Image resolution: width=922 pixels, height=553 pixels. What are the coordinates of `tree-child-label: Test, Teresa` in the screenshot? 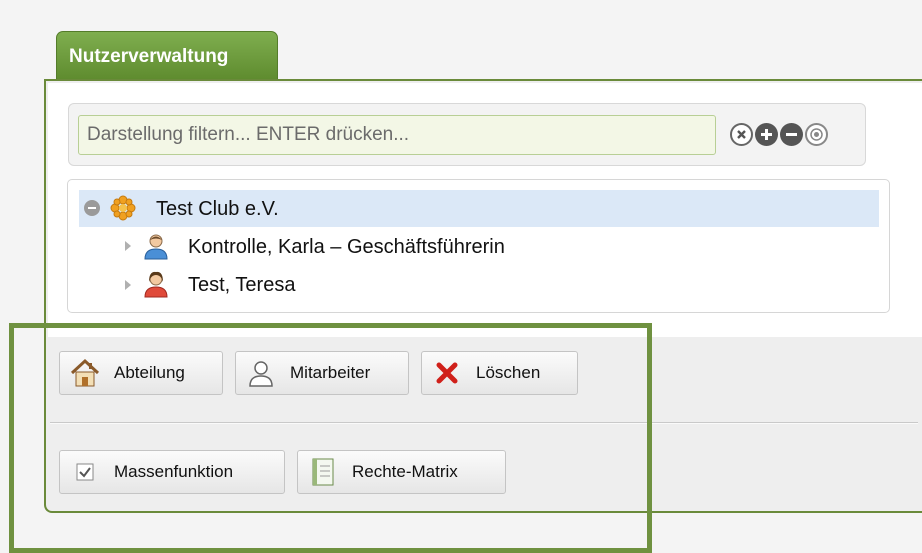 It's located at (241, 285).